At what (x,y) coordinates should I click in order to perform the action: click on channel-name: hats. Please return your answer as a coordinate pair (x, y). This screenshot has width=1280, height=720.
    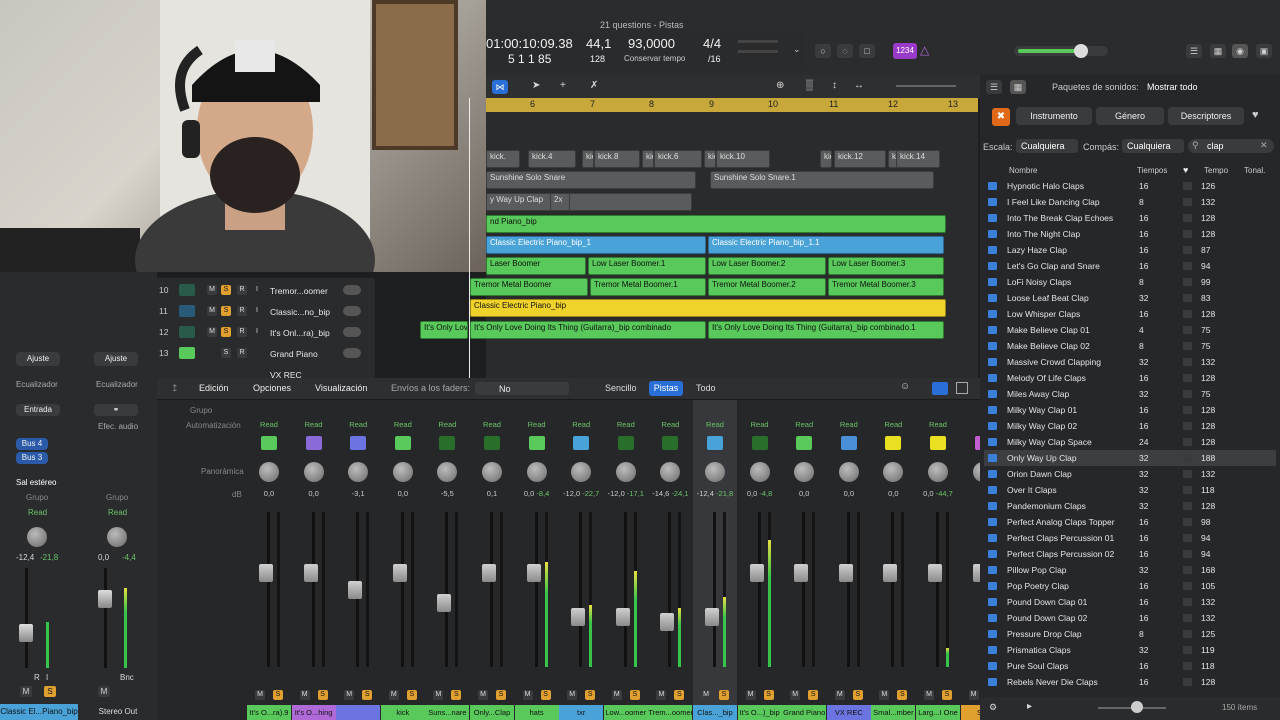
    Looking at the image, I should click on (536, 712).